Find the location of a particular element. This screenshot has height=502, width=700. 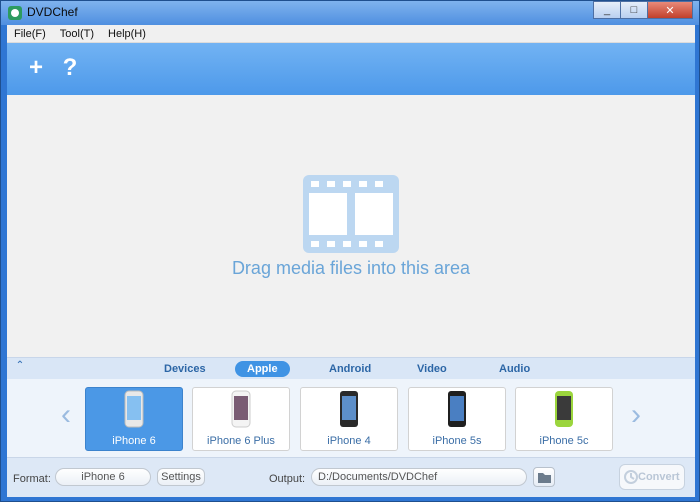

plus-icon: + is located at coordinates (35, 67).